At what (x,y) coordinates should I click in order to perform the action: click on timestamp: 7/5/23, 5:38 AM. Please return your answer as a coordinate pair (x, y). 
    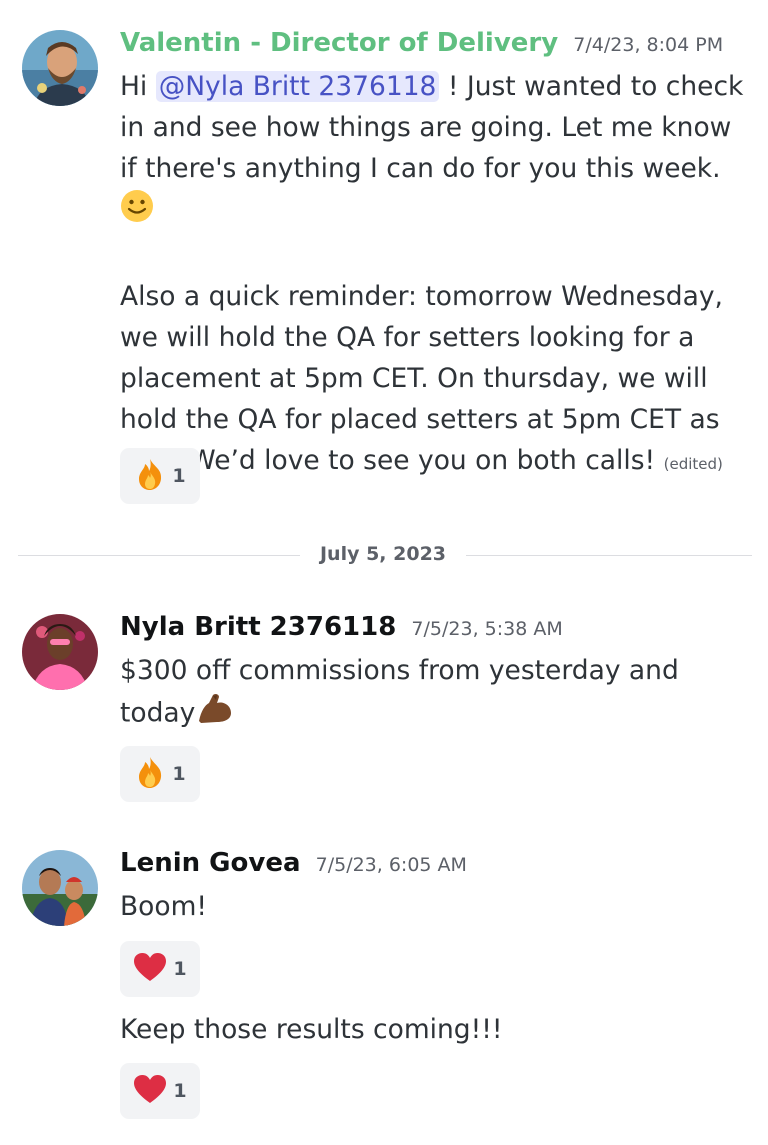
    Looking at the image, I should click on (487, 629).